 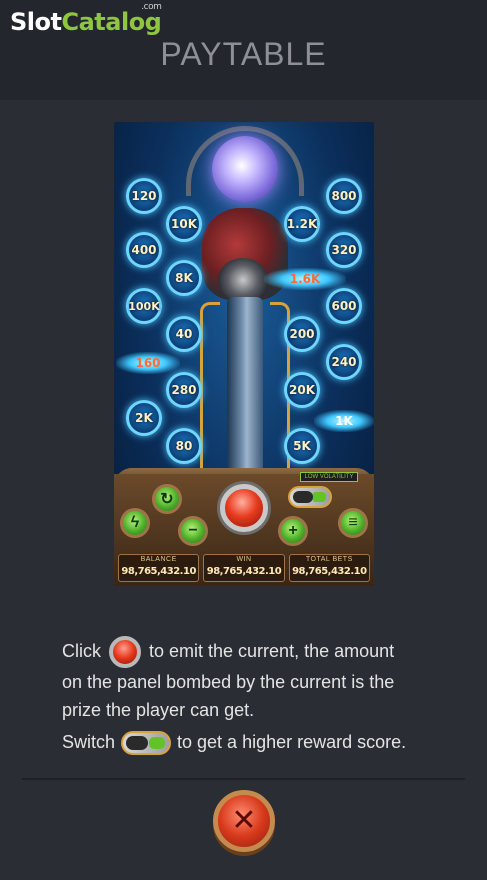 What do you see at coordinates (302, 390) in the screenshot?
I see `multiplier-orb: 20K` at bounding box center [302, 390].